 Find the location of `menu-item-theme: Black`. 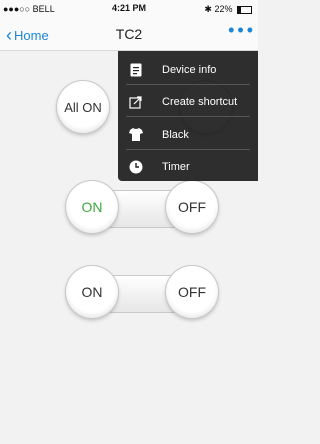

menu-item-theme: Black is located at coordinates (188, 134).